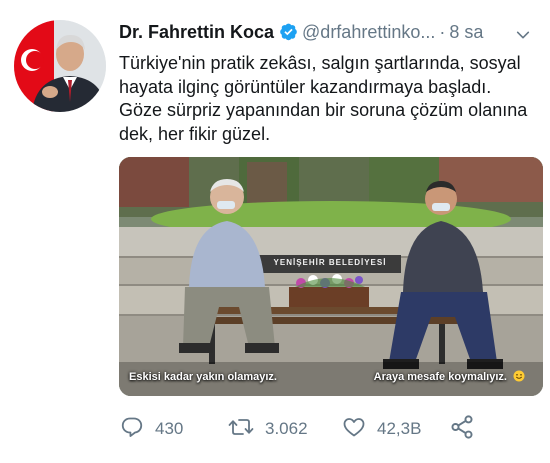 The height and width of the screenshot is (463, 550). Describe the element at coordinates (359, 429) in the screenshot. I see `heart-icon` at that location.